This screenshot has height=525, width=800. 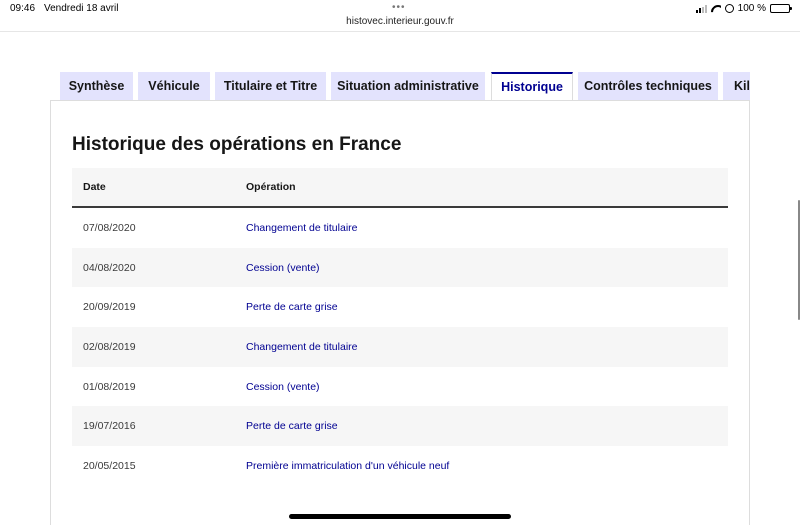 I want to click on tab-kilometrage: Kil, so click(x=736, y=86).